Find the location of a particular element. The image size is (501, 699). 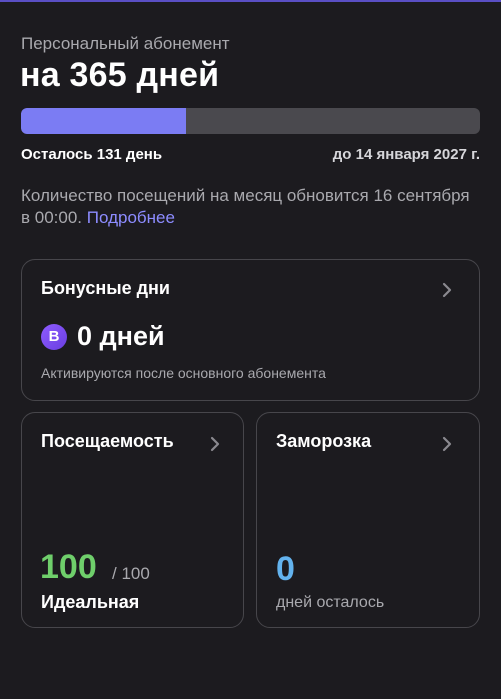

progress-bar-fill is located at coordinates (104, 121).